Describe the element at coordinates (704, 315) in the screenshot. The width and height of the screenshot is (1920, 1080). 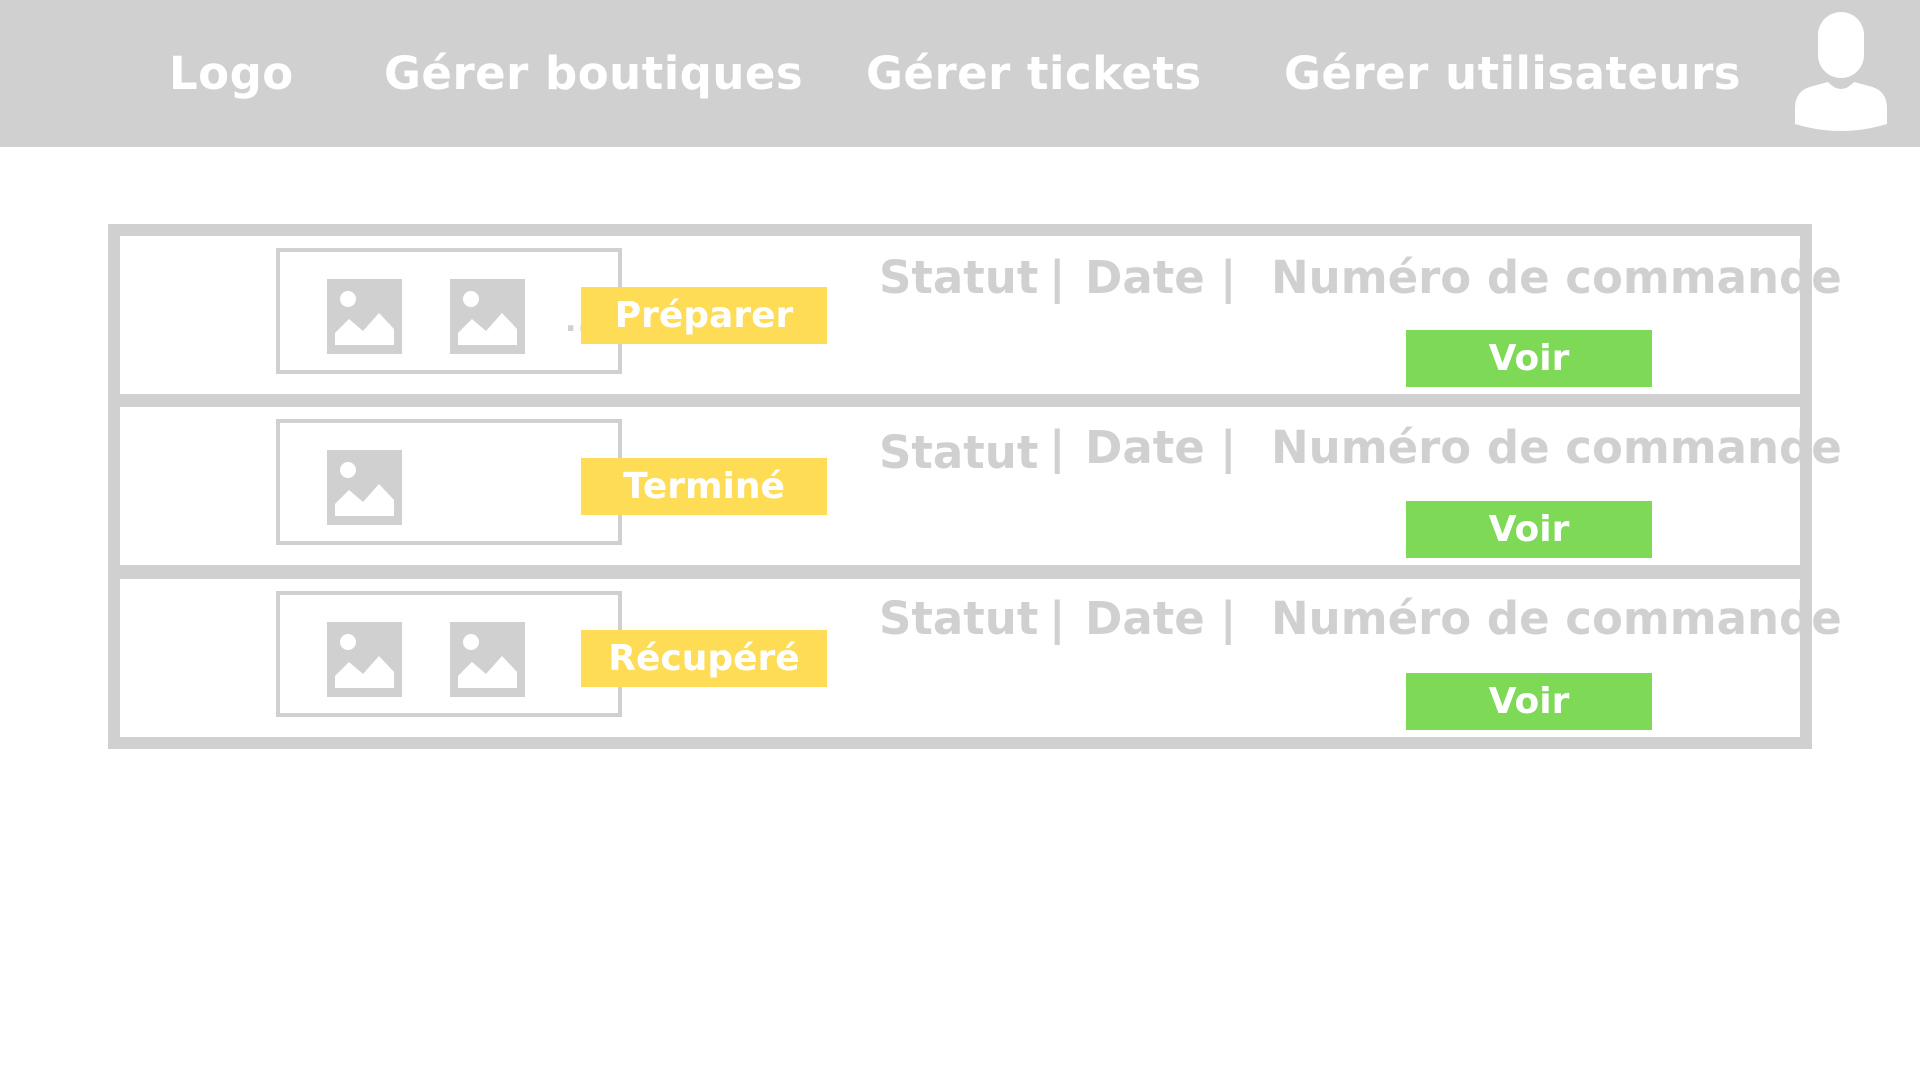
I see `status-badge-preparer: Préparer` at that location.